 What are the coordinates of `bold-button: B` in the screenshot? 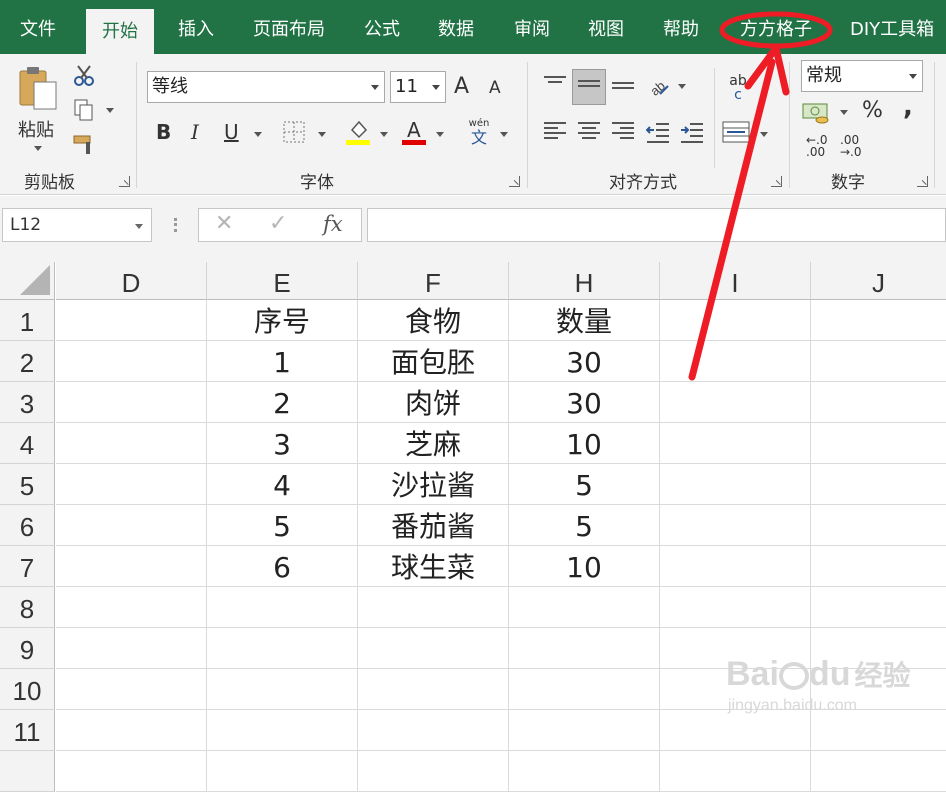 It's located at (163, 132).